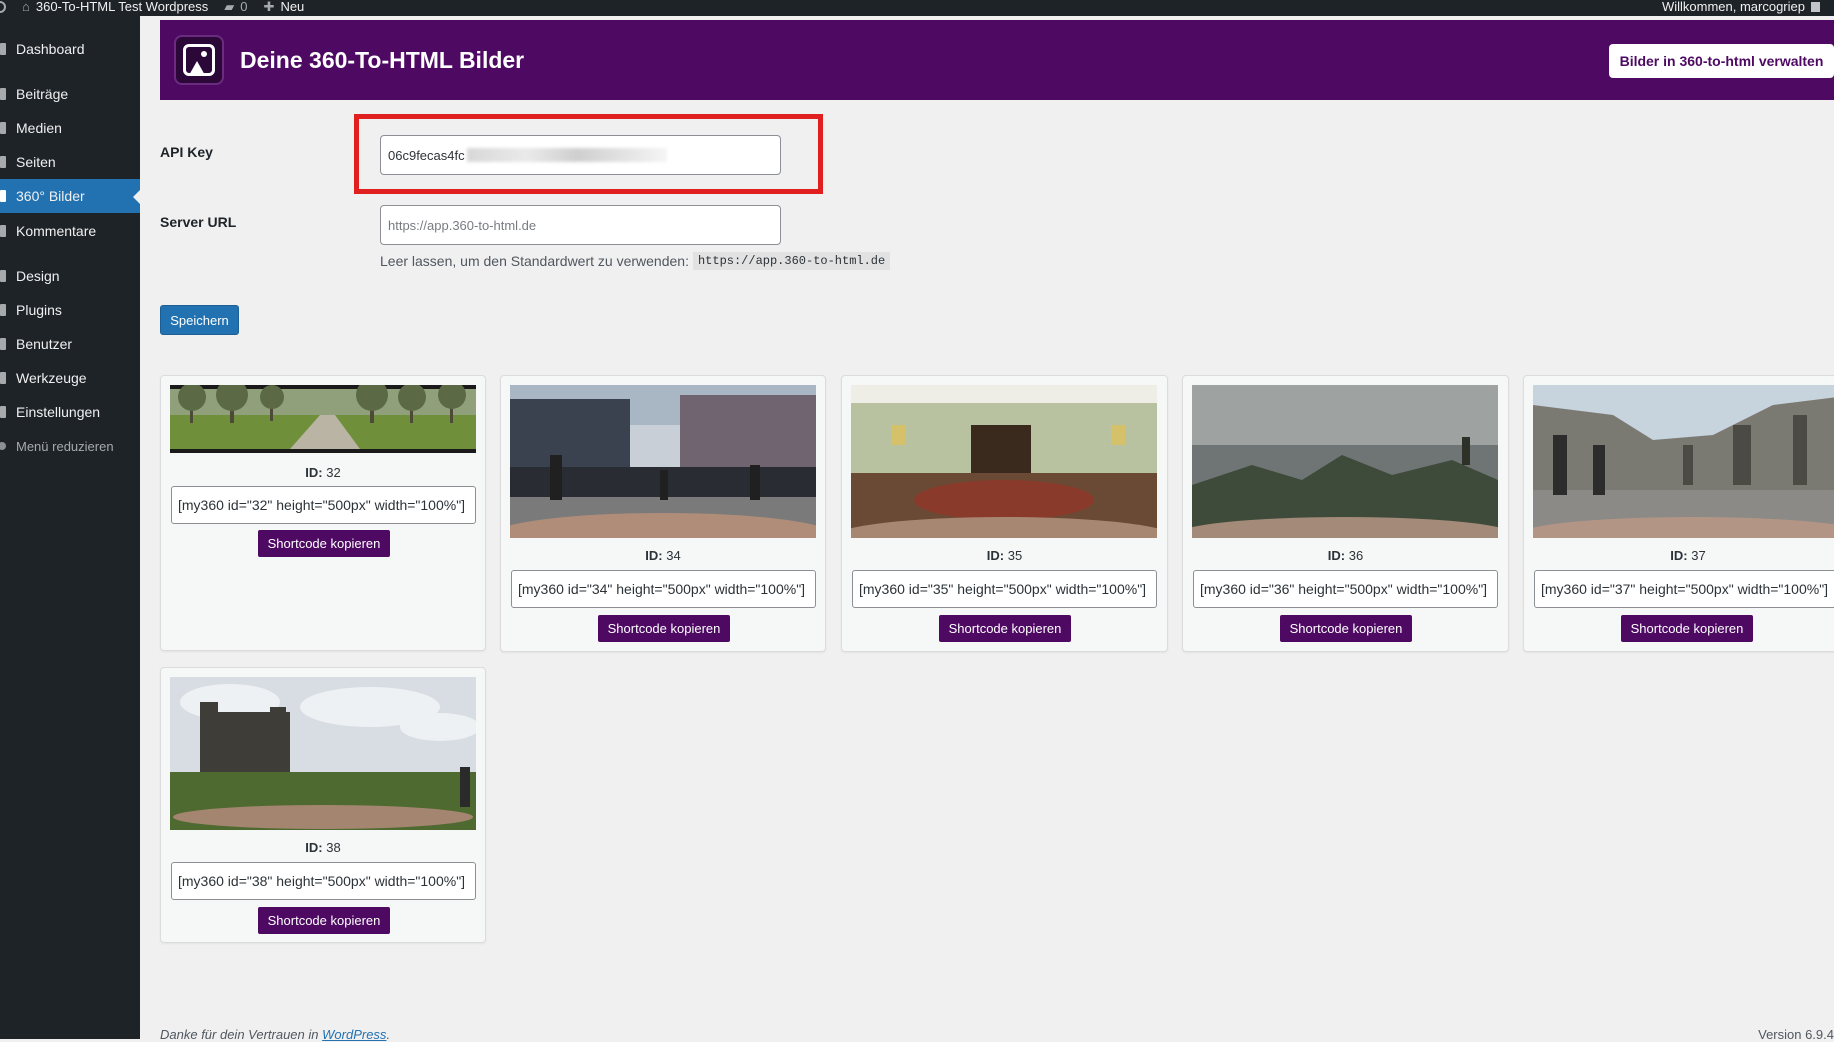  I want to click on image-id-value: 32, so click(333, 472).